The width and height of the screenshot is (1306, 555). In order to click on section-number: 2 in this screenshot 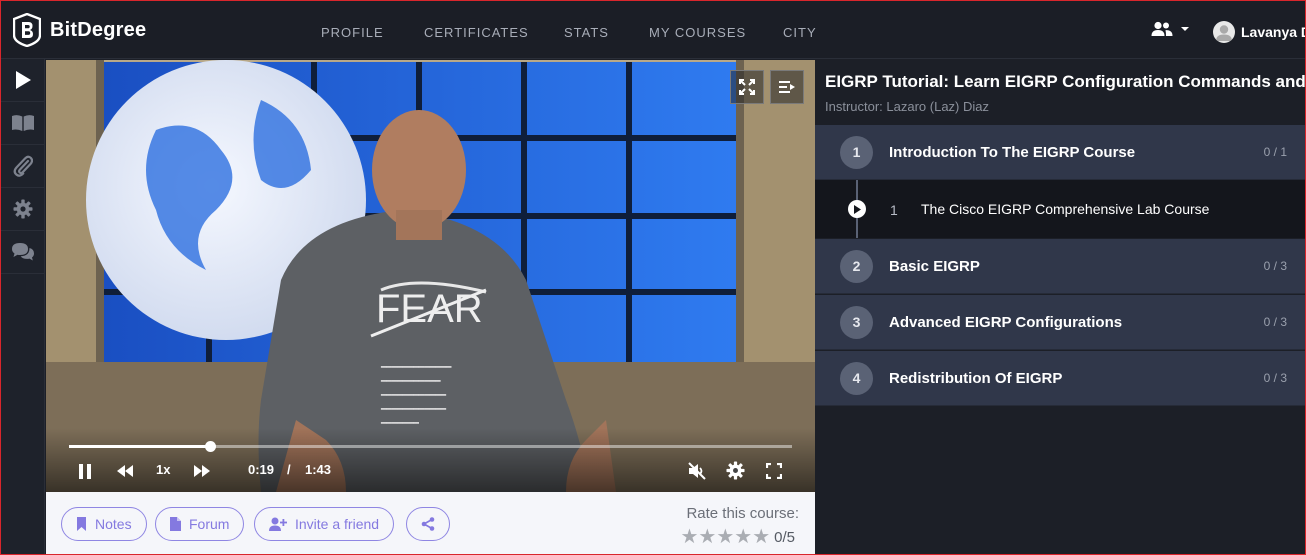, I will do `click(856, 266)`.